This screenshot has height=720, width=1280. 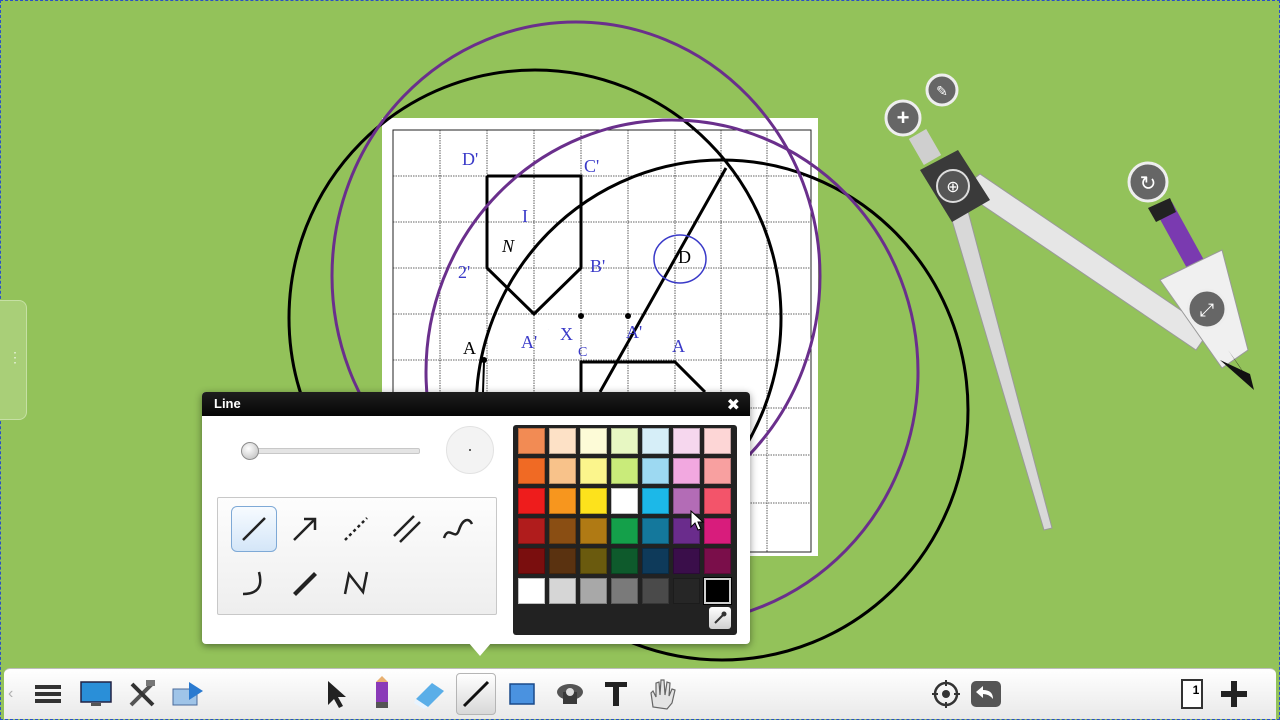 I want to click on line-type-panel, so click(x=357, y=556).